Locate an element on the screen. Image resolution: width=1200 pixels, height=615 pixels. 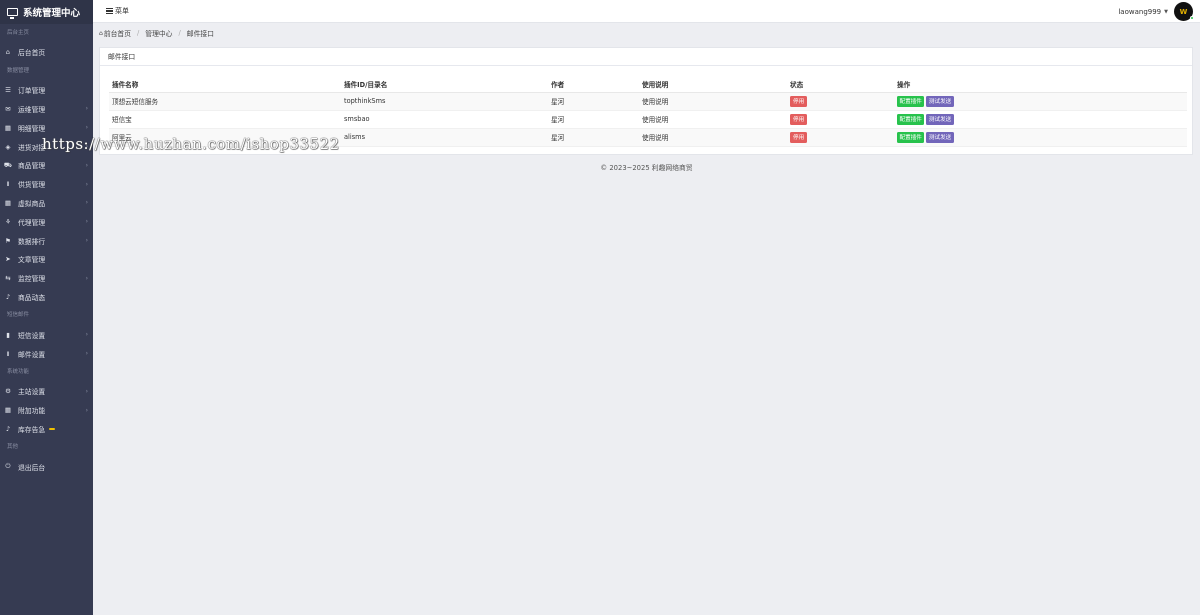
th-icon: ▦ is located at coordinates (8, 202).